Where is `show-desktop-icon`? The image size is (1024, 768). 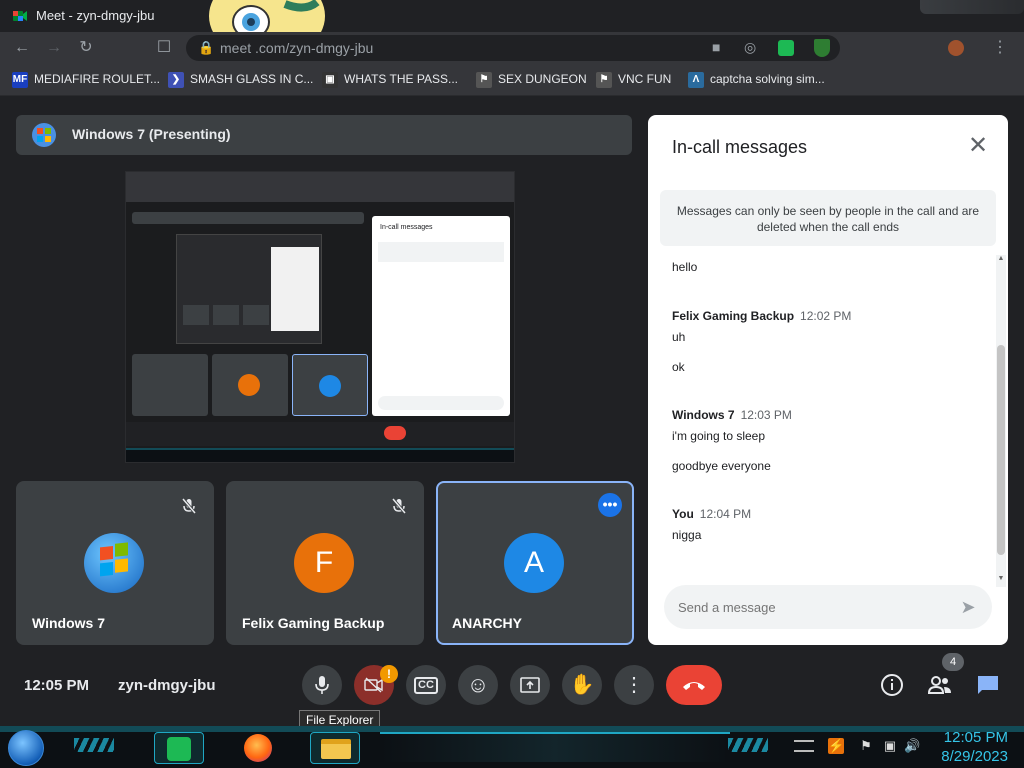
show-desktop-icon is located at coordinates (804, 746).